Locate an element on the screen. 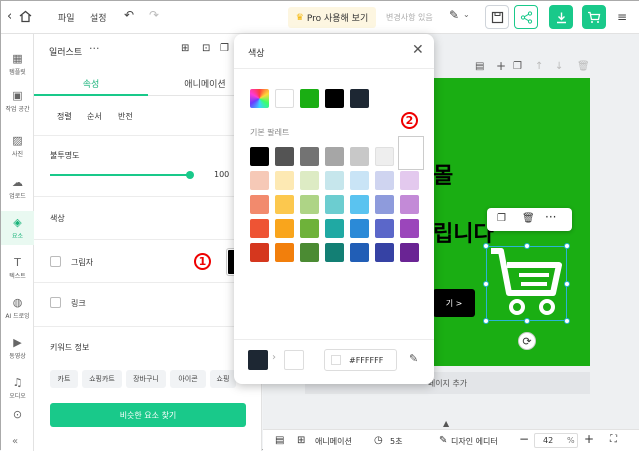  trash-icon: 🗑 is located at coordinates (528, 218).